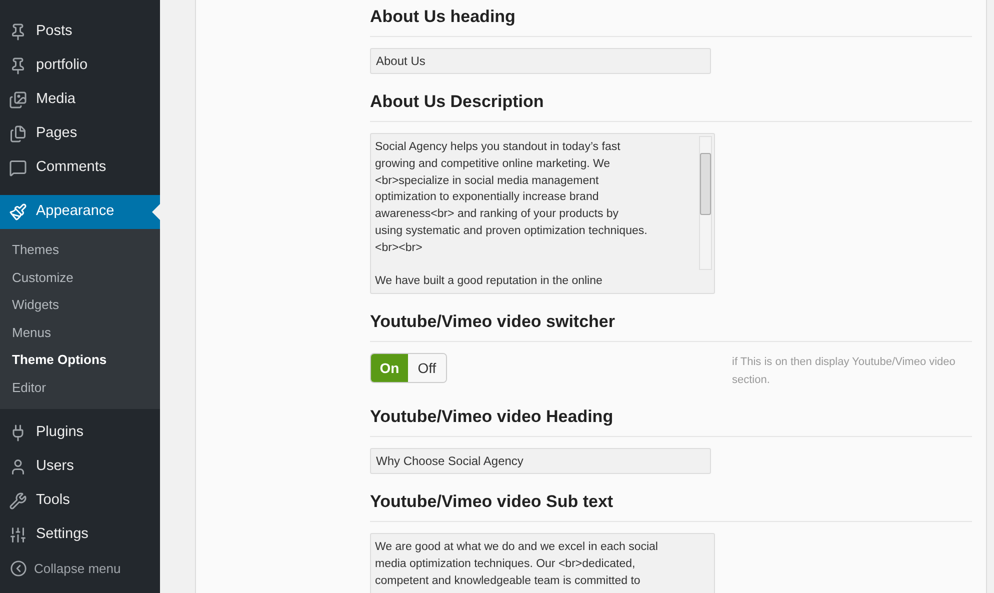 The height and width of the screenshot is (593, 994). Describe the element at coordinates (80, 212) in the screenshot. I see `menu-item: Appearance` at that location.